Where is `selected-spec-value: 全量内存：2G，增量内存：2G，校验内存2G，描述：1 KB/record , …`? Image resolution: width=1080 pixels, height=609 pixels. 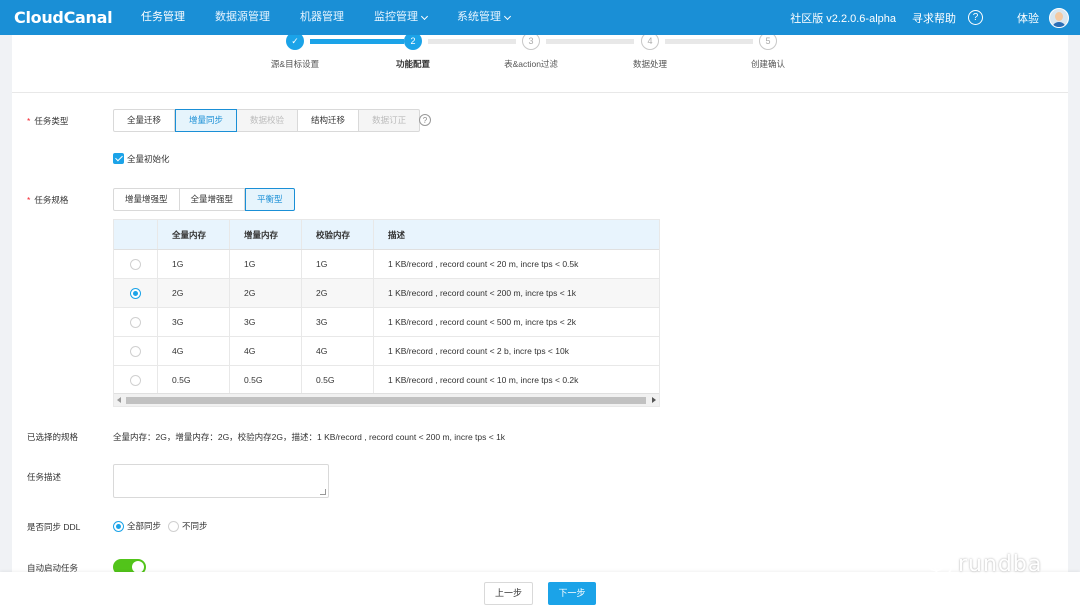
selected-spec-value: 全量内存：2G，增量内存：2G，校验内存2G，描述：1 KB/record , … is located at coordinates (309, 437).